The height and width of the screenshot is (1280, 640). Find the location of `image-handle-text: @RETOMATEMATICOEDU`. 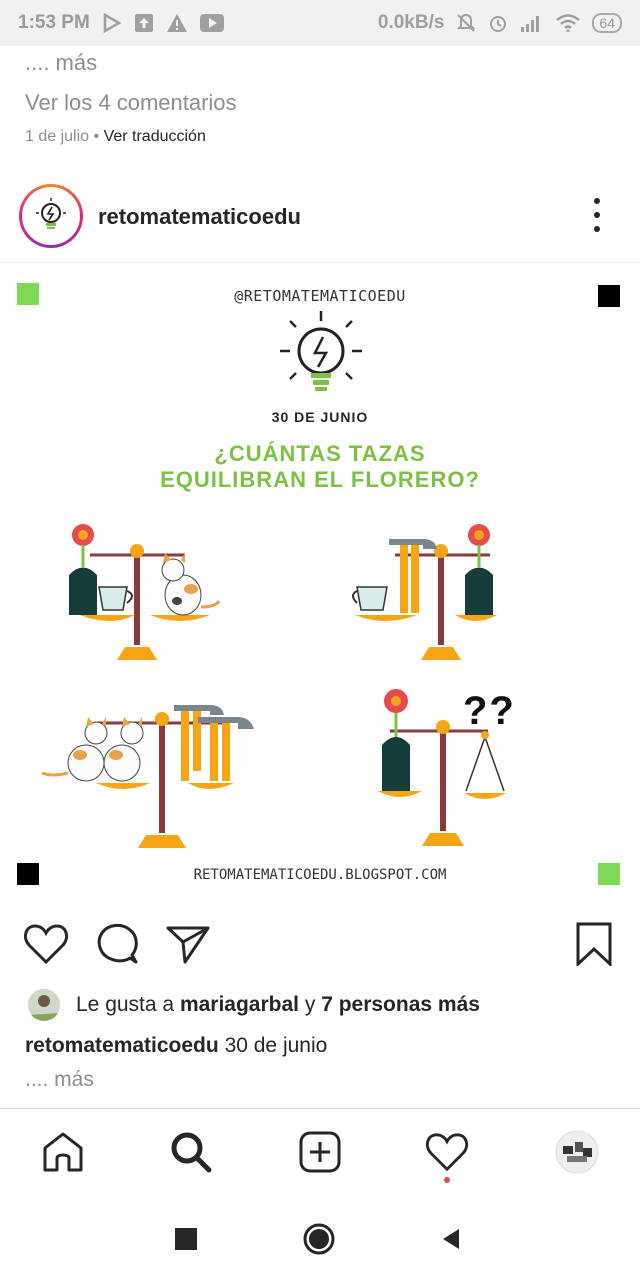

image-handle-text: @RETOMATEMATICOEDU is located at coordinates (320, 296).